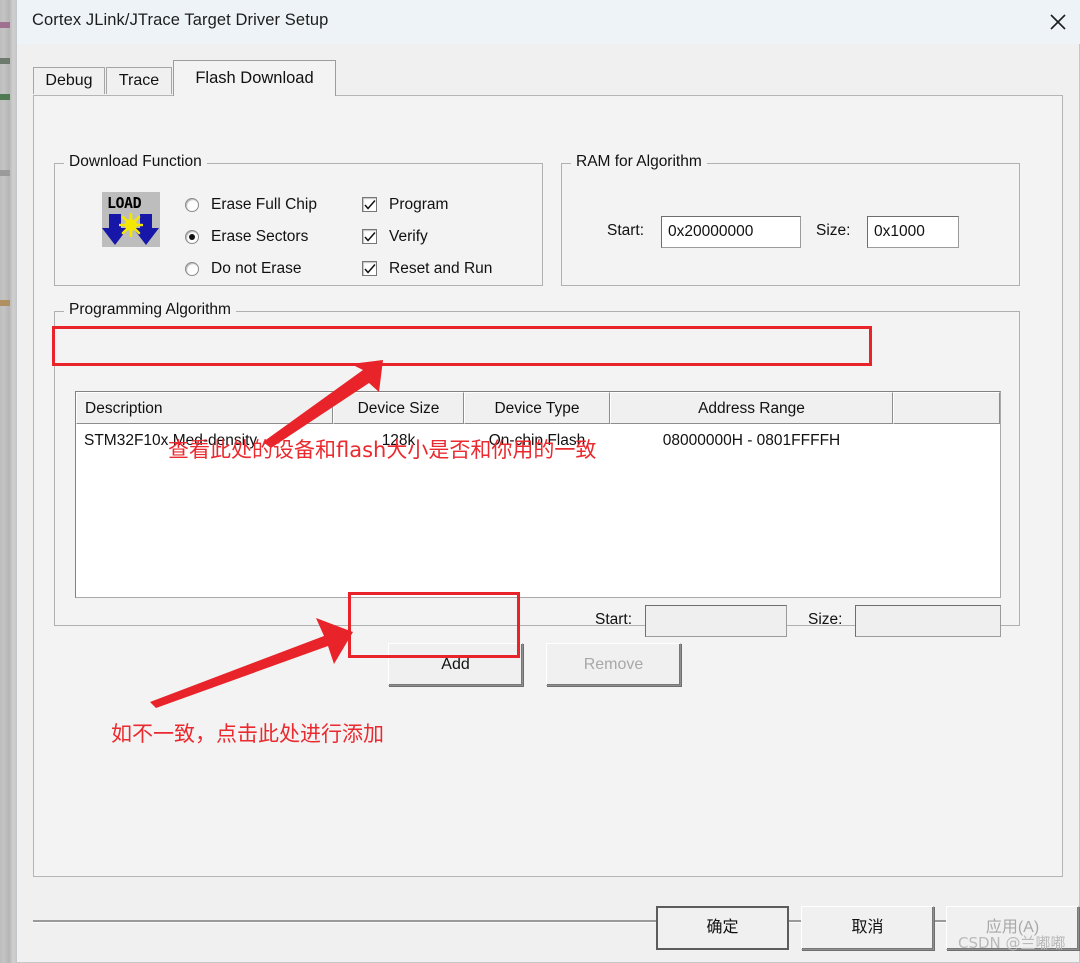 Image resolution: width=1080 pixels, height=963 pixels. I want to click on cell-address-range: 08000000H - 0801FFFFH, so click(751, 440).